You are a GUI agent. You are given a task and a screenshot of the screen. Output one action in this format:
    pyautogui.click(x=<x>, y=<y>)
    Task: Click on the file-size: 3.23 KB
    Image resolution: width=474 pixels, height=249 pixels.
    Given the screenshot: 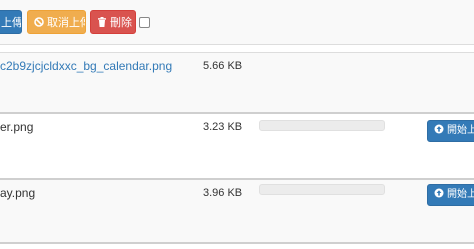 What is the action you would take?
    pyautogui.click(x=223, y=127)
    